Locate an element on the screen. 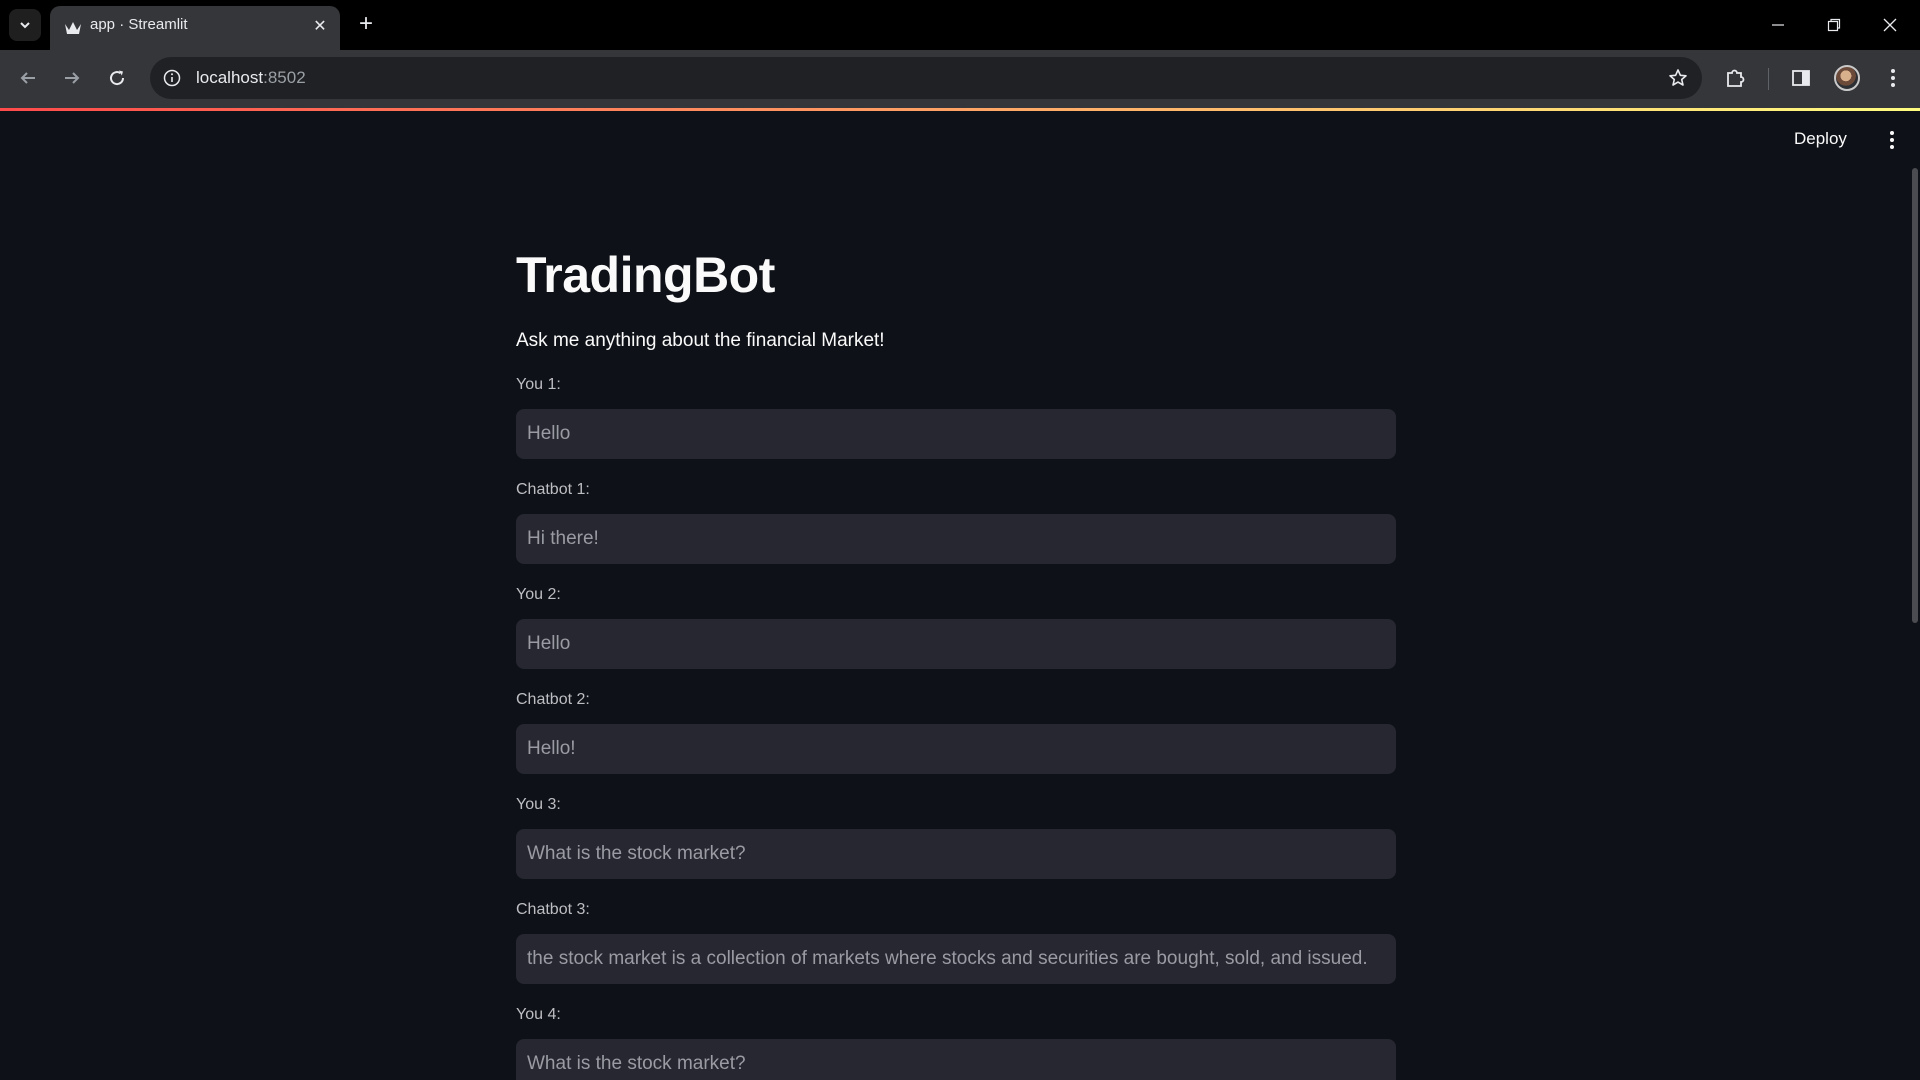  reload-icon is located at coordinates (117, 78).